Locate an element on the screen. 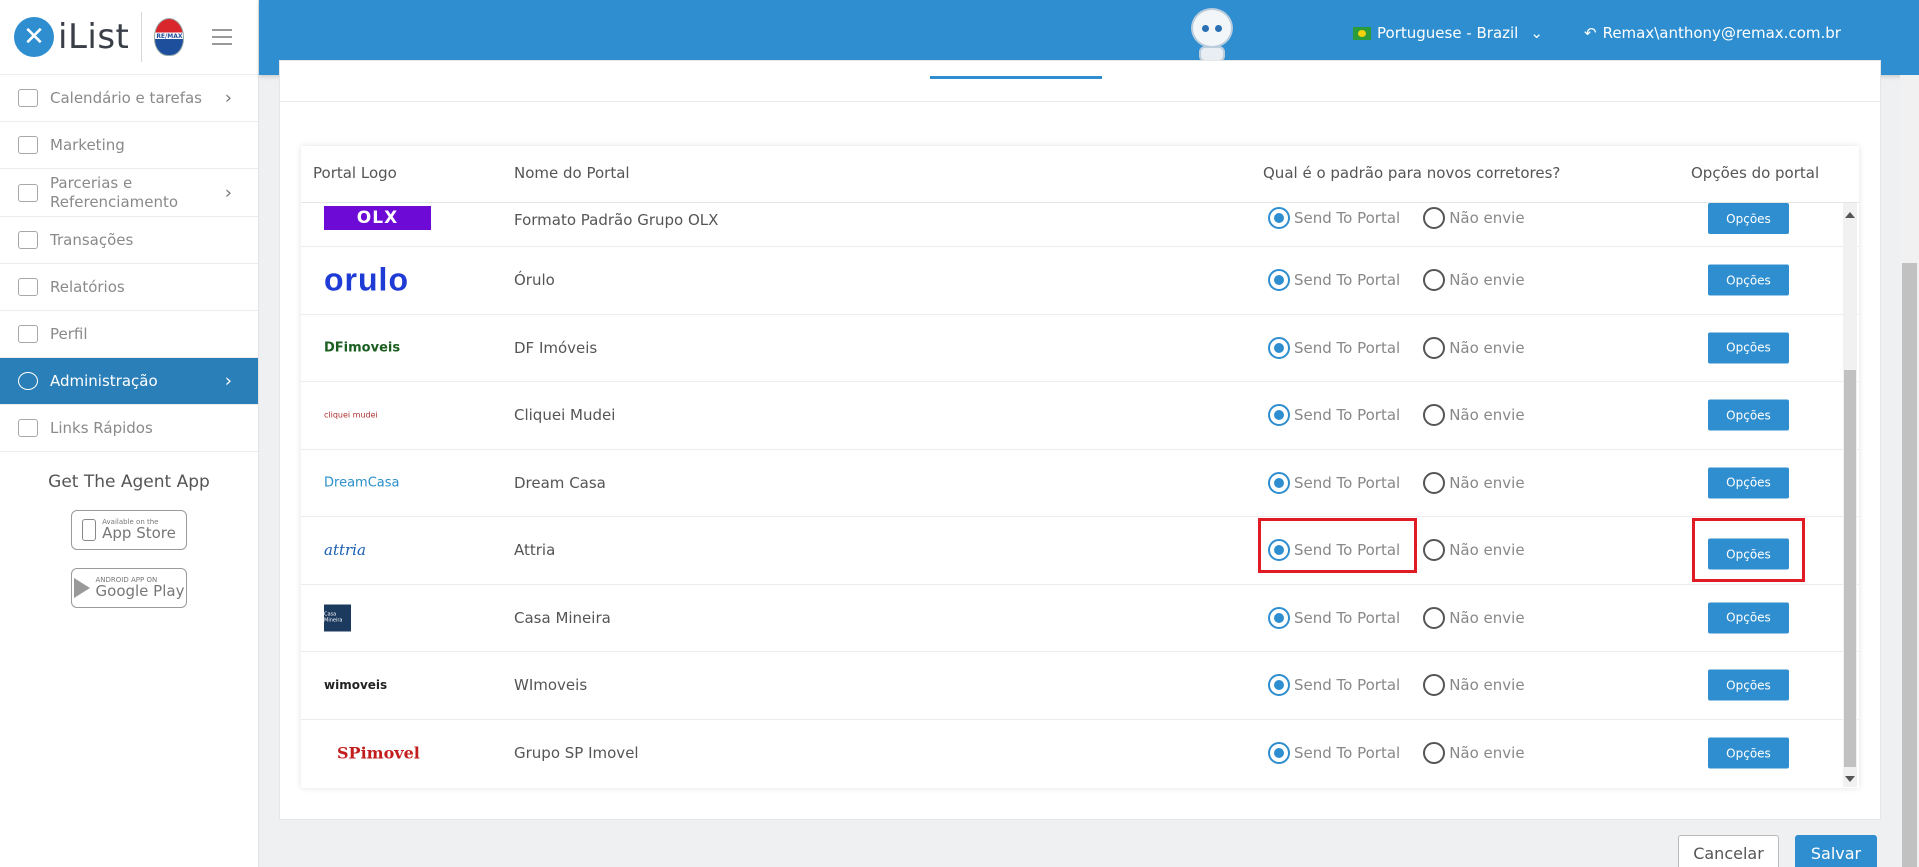  highlight-box-send-to-portal is located at coordinates (1337, 545).